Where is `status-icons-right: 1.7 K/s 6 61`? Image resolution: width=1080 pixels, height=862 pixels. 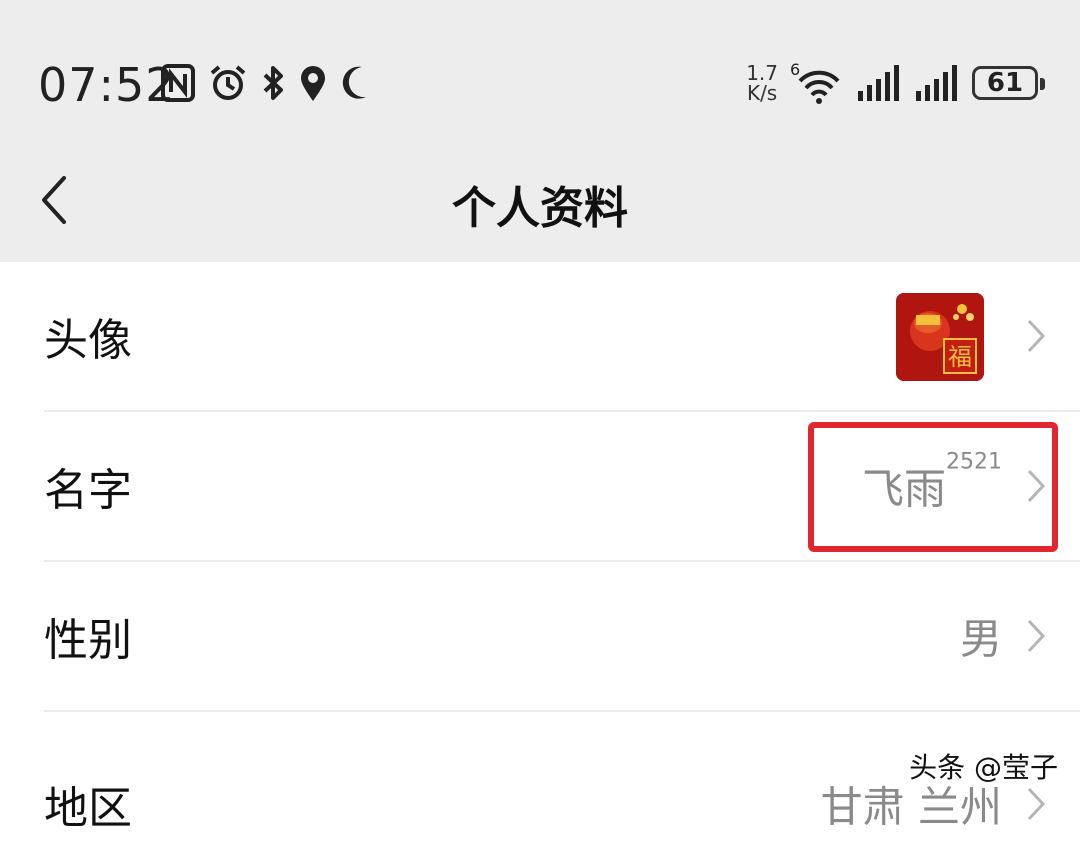
status-icons-right: 1.7 K/s 6 61 is located at coordinates (895, 83).